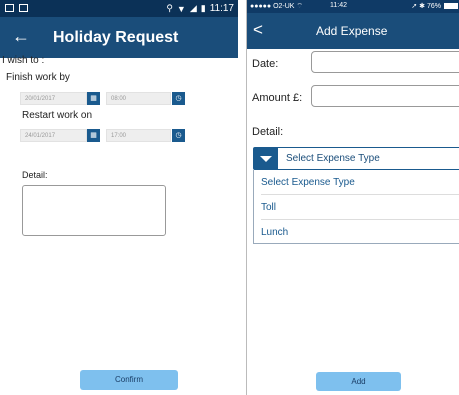 The height and width of the screenshot is (395, 459). I want to click on nav-bar: < Add Expense, so click(353, 31).